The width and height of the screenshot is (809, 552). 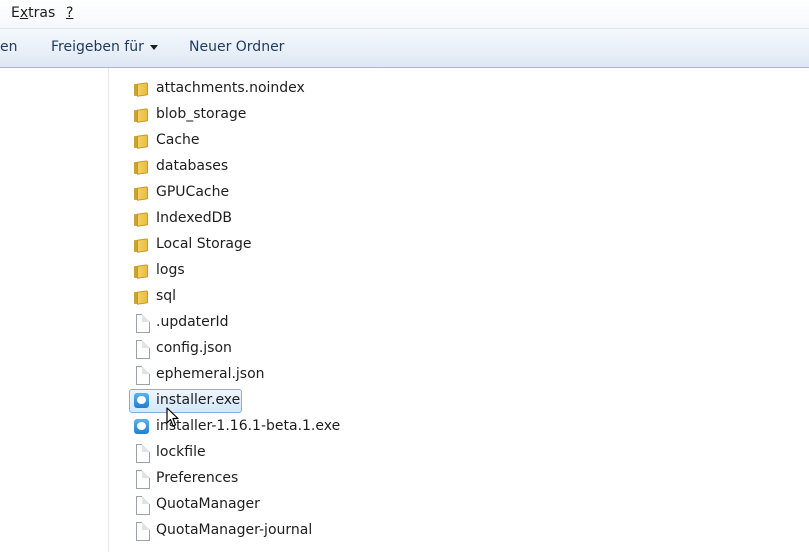 What do you see at coordinates (193, 192) in the screenshot?
I see `file-name: GPUCache` at bounding box center [193, 192].